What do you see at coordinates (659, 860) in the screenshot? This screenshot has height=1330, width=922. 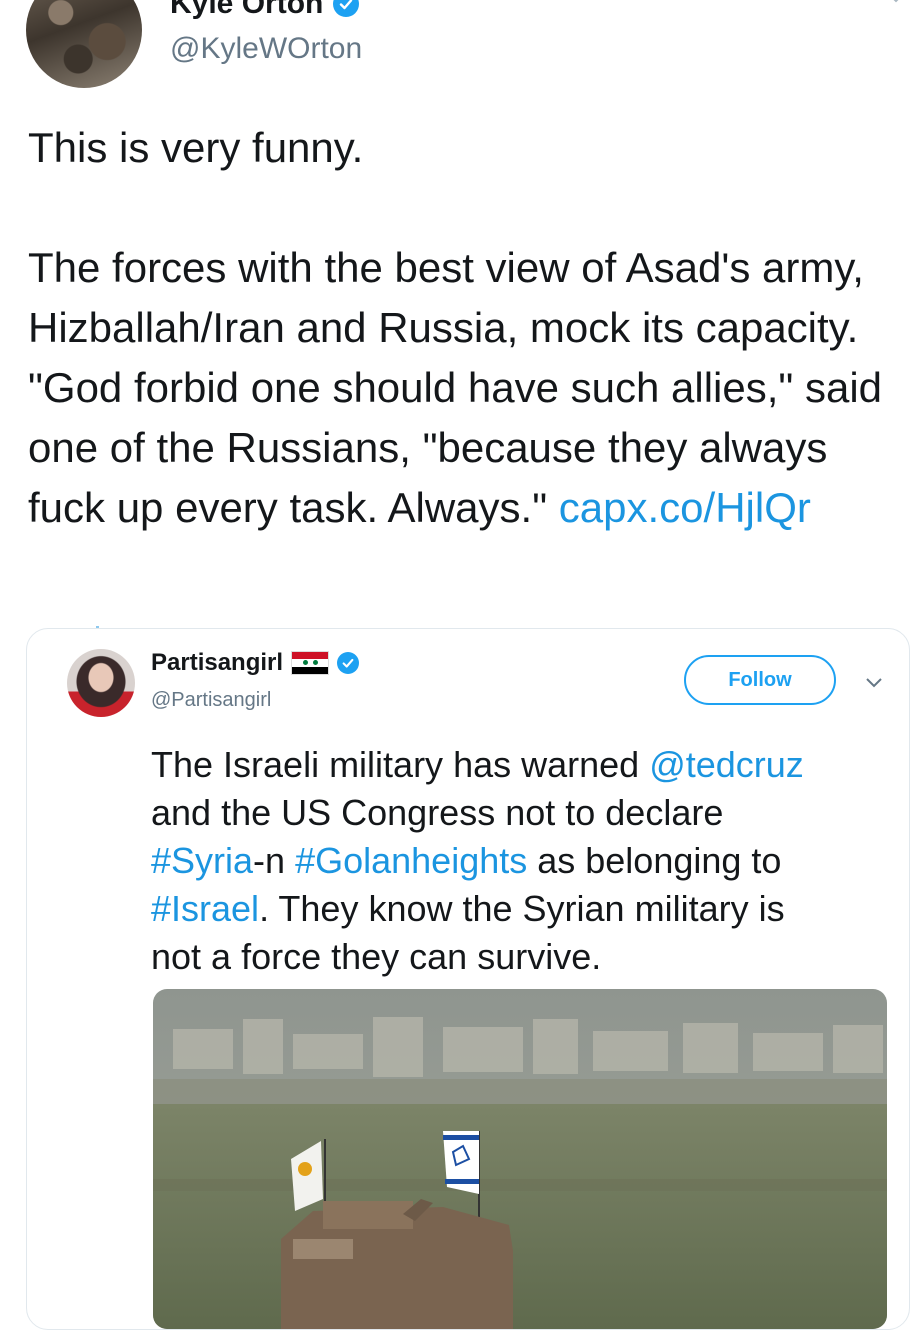 I see `quoted-text-segment: as belonging to` at bounding box center [659, 860].